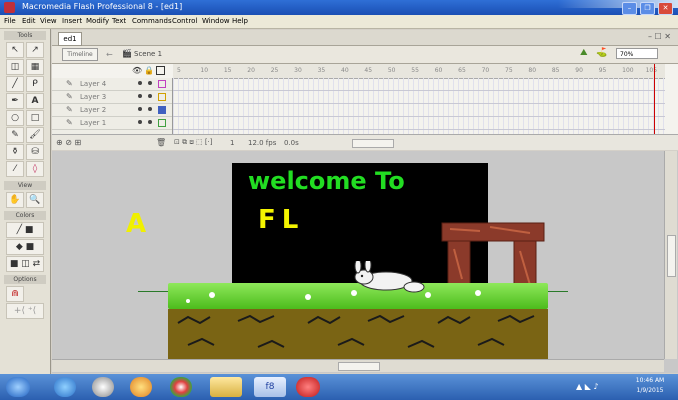 Image resolution: width=678 pixels, height=400 pixels. I want to click on zoom-select: 70%, so click(637, 53).